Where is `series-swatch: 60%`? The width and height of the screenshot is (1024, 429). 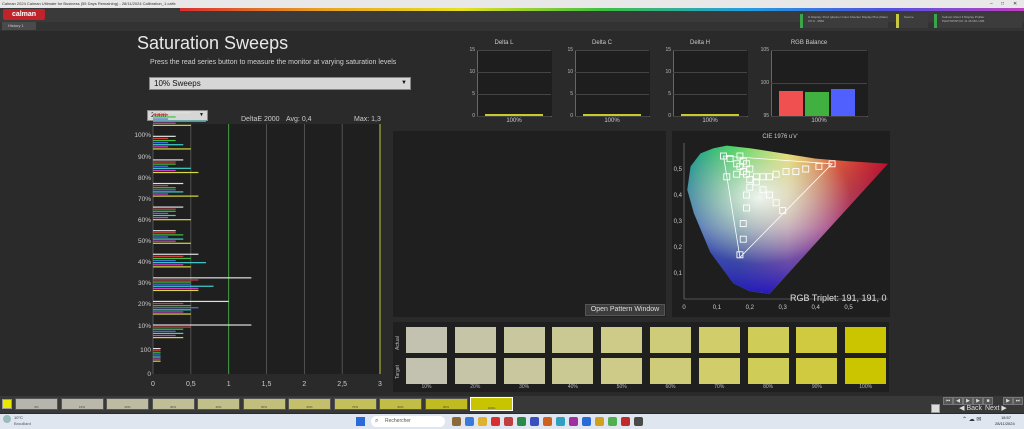
series-swatch: 60% is located at coordinates (309, 404).